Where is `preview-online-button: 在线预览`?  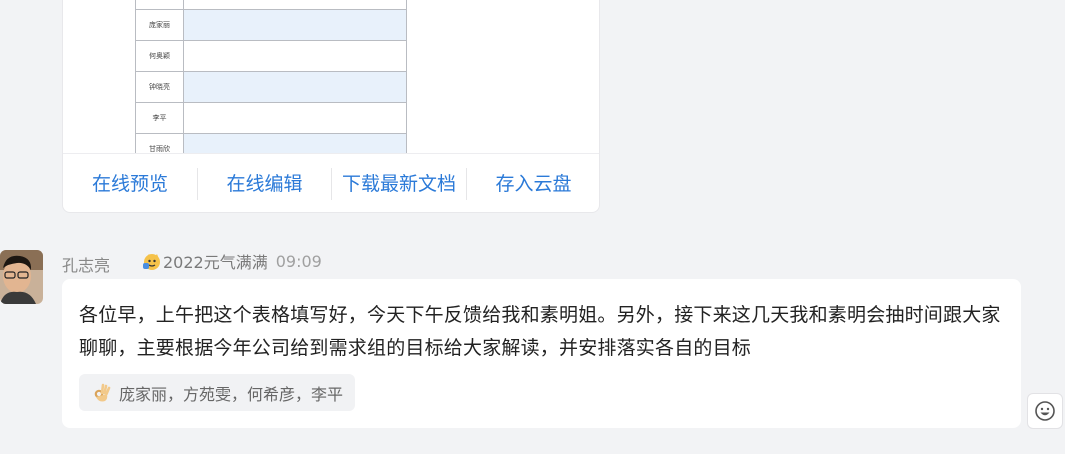
preview-online-button: 在线预览 is located at coordinates (130, 183).